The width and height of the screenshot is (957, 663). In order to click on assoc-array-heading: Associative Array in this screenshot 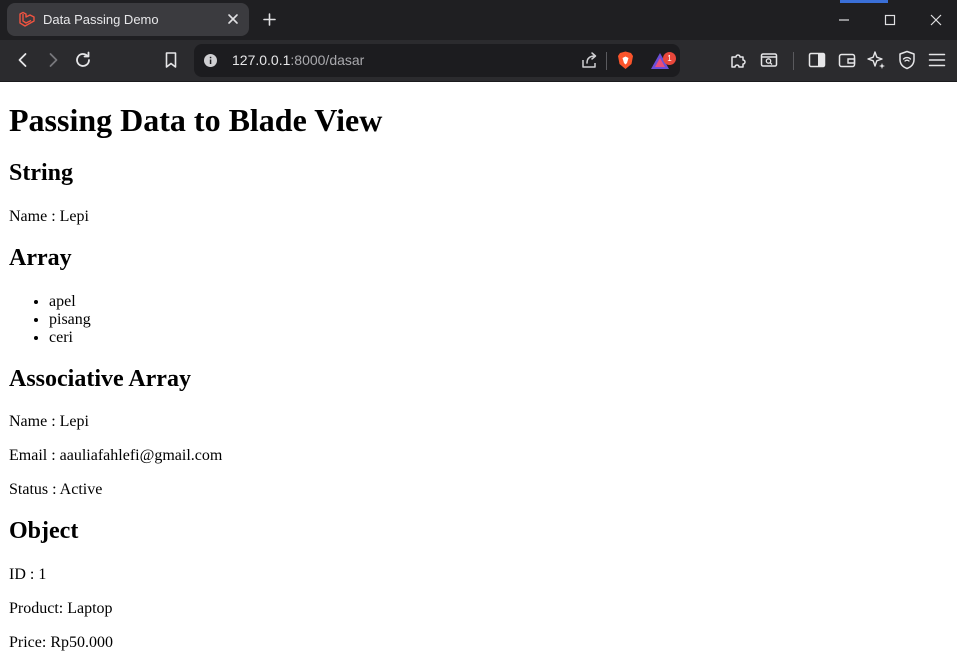, I will do `click(100, 379)`.